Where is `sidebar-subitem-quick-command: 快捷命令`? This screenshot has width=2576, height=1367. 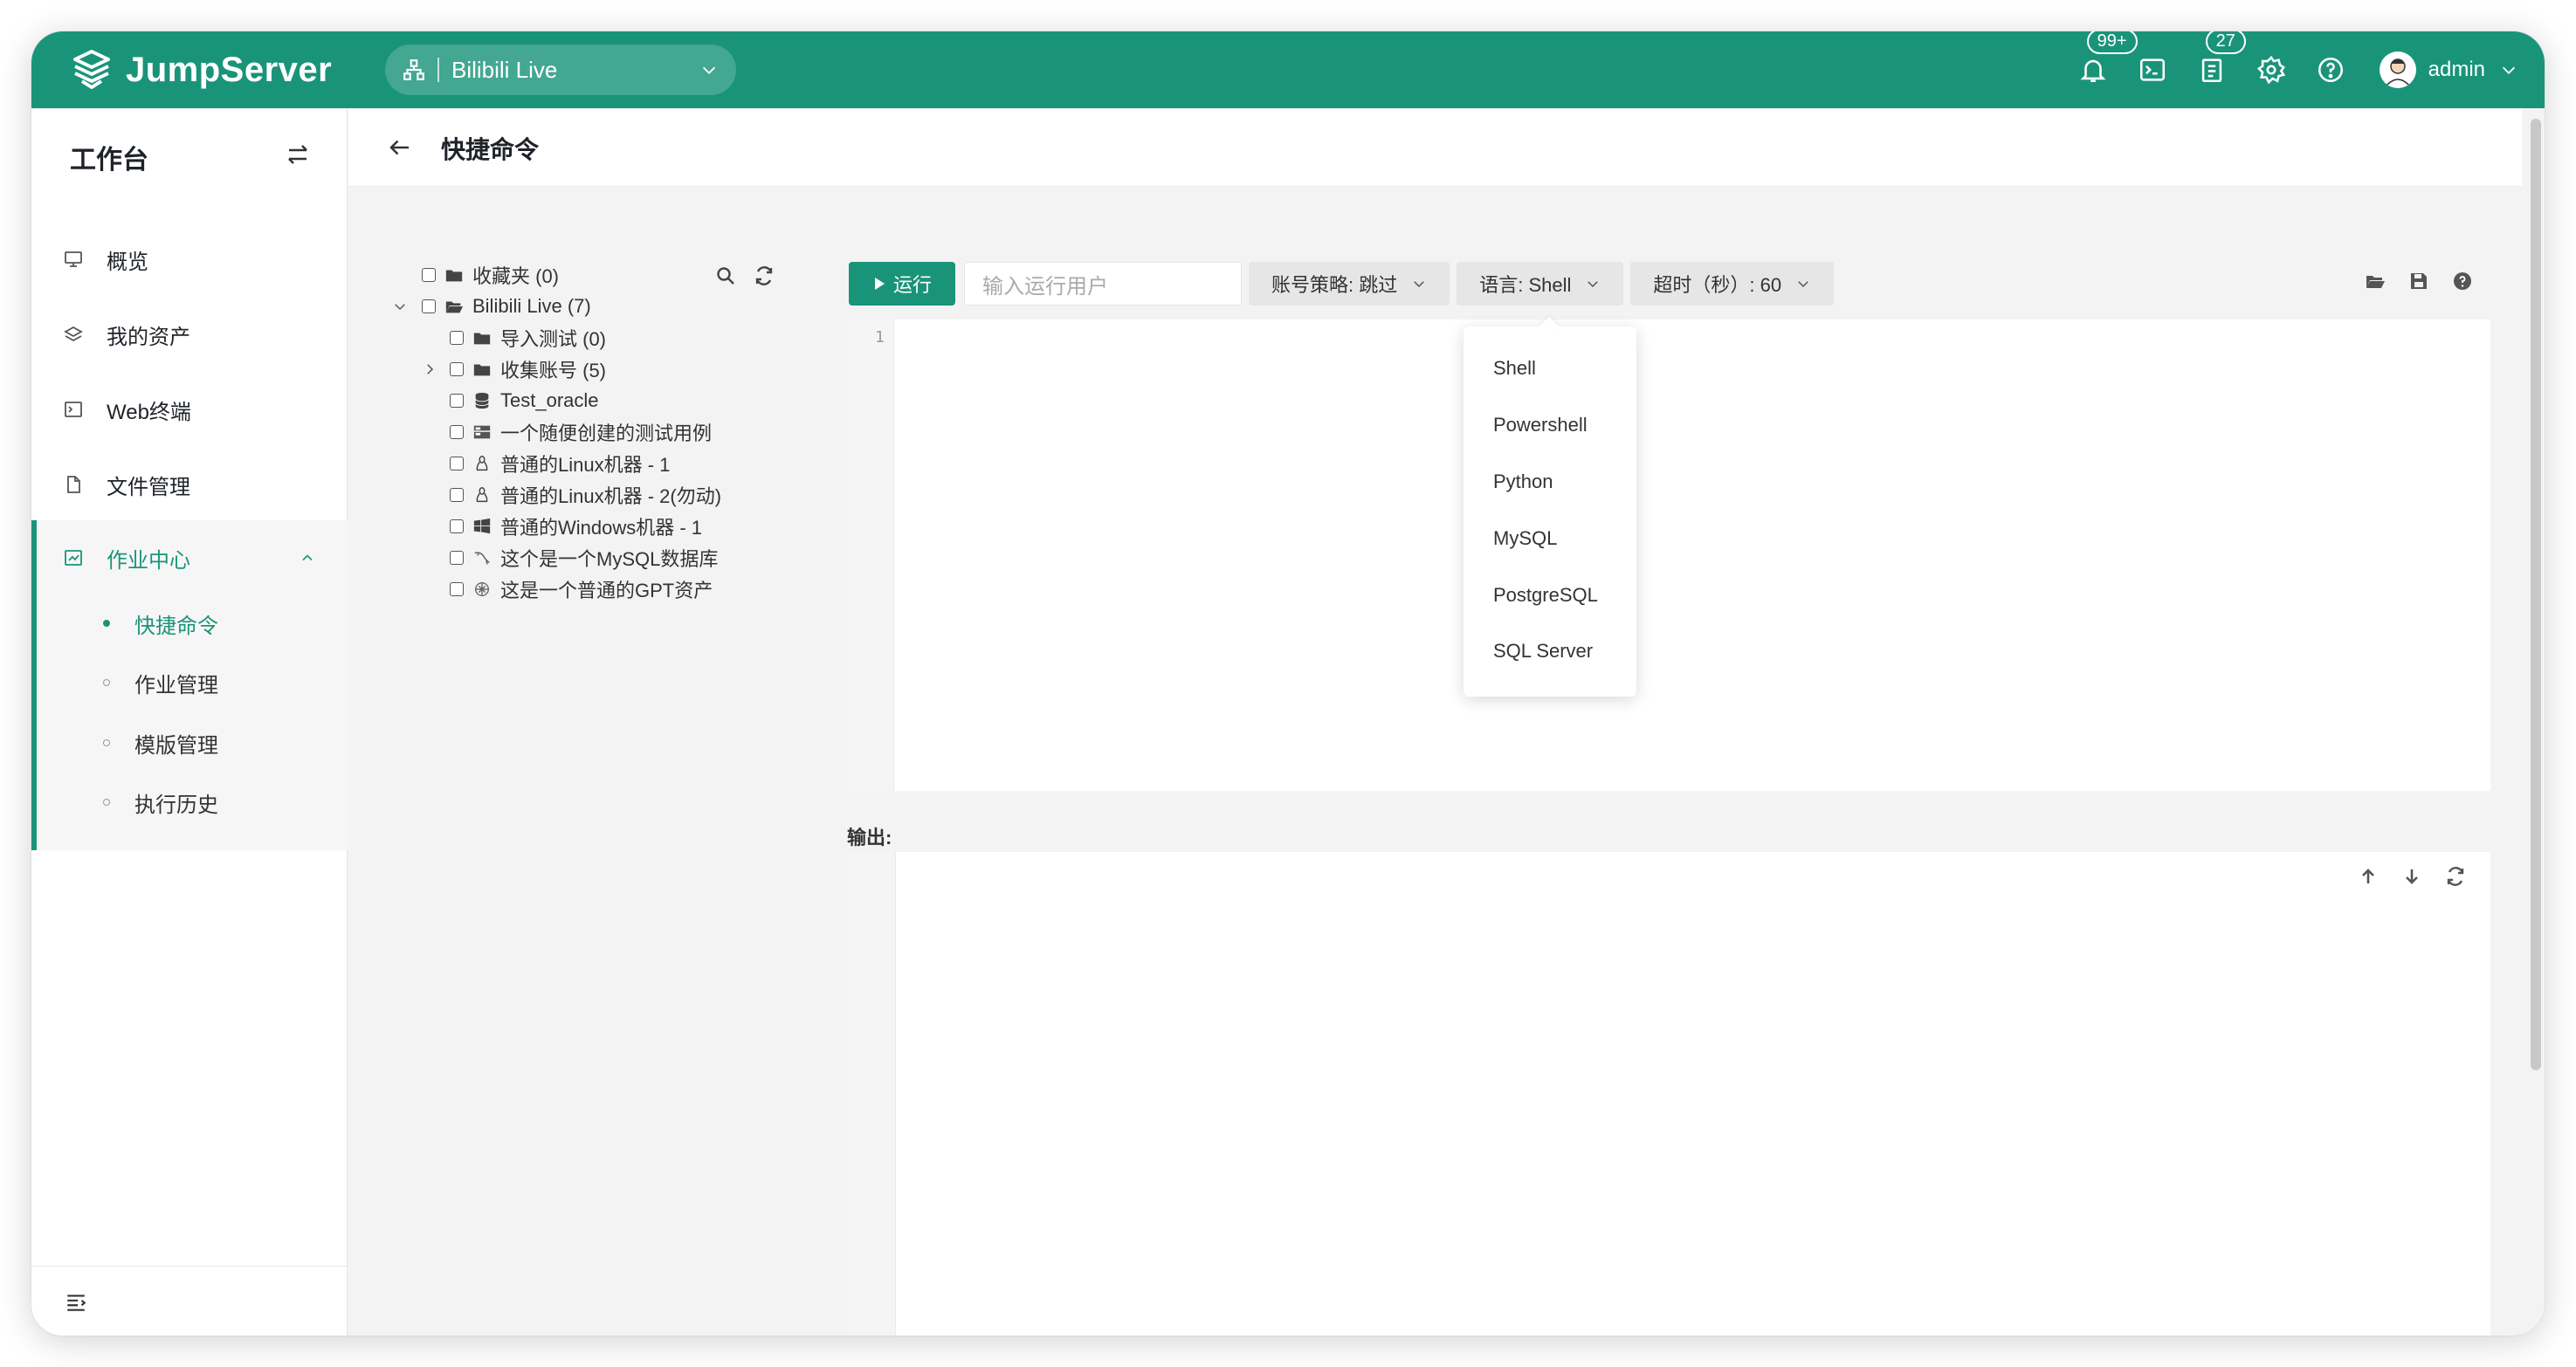
sidebar-subitem-quick-command: 快捷命令 is located at coordinates (192, 623).